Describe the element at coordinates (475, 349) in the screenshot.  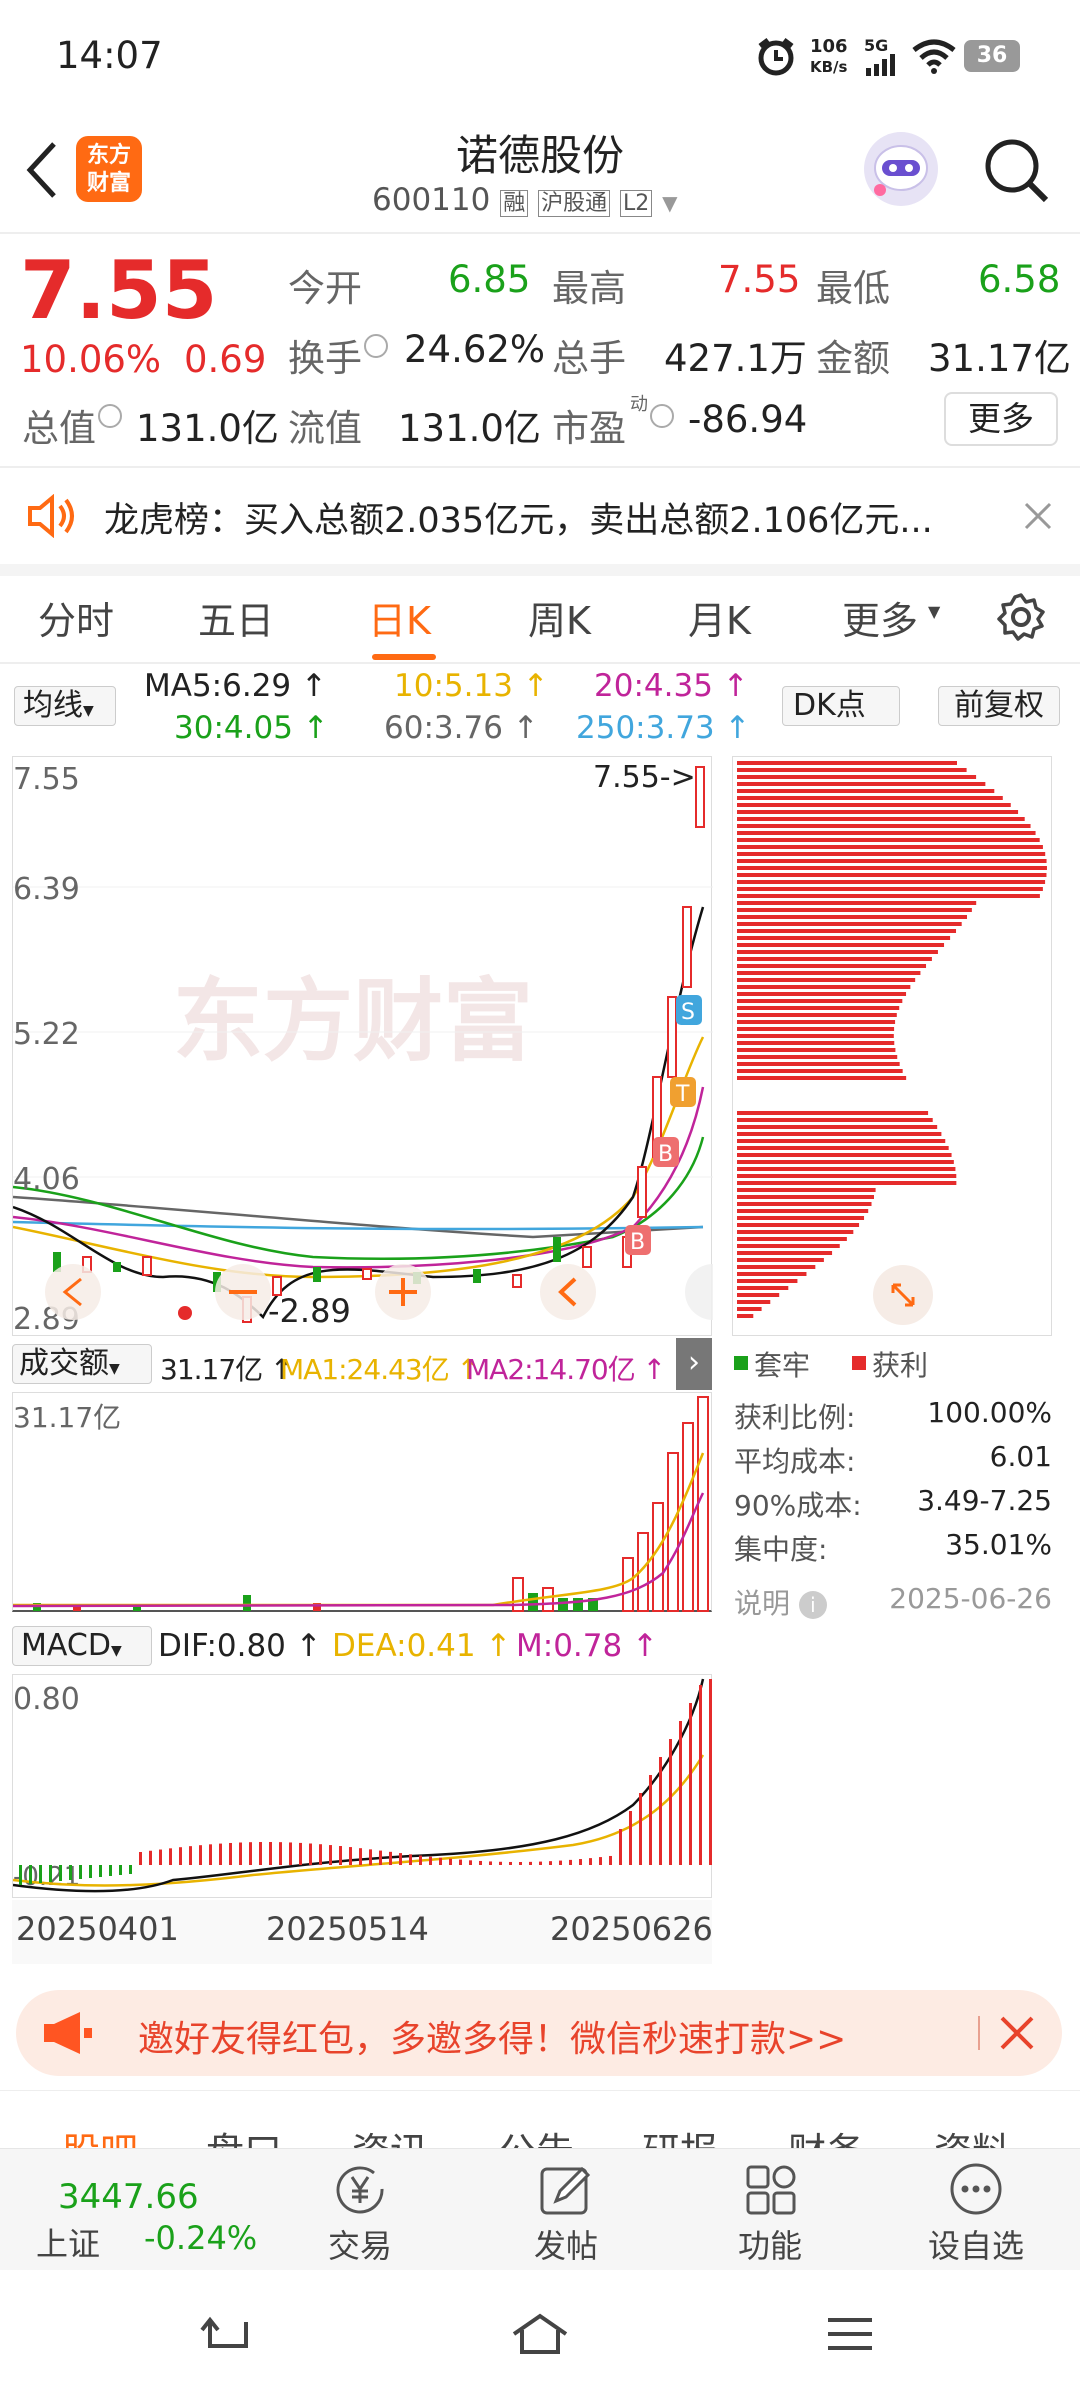
I see `turnover-value: 24.62%` at that location.